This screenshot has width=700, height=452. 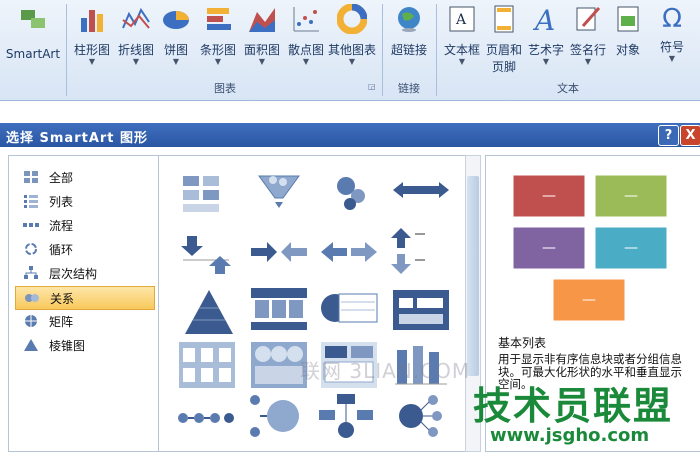 What do you see at coordinates (176, 35) in the screenshot?
I see `pie-chart-button: 饼图 ▼` at bounding box center [176, 35].